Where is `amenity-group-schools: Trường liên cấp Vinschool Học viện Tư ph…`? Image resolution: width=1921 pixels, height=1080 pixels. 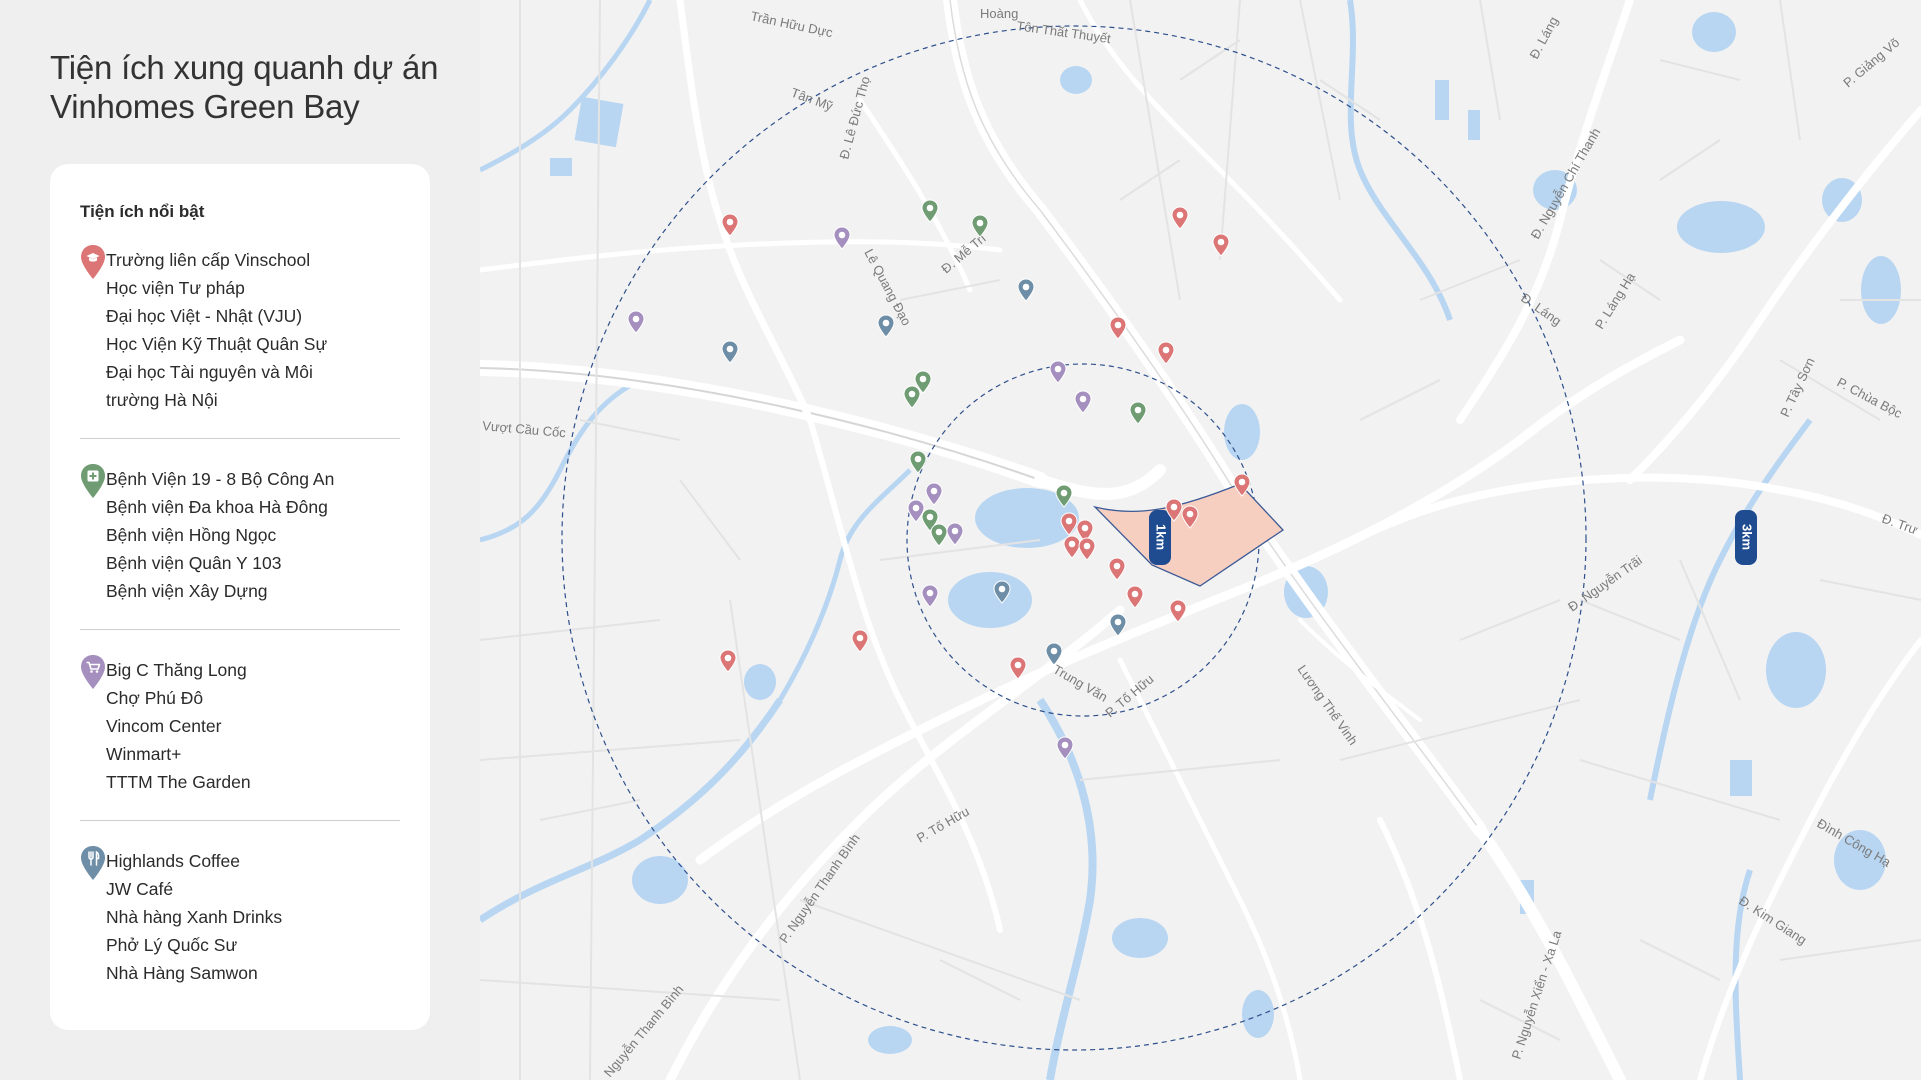 amenity-group-schools: Trường liên cấp Vinschool Học viện Tư ph… is located at coordinates (240, 341).